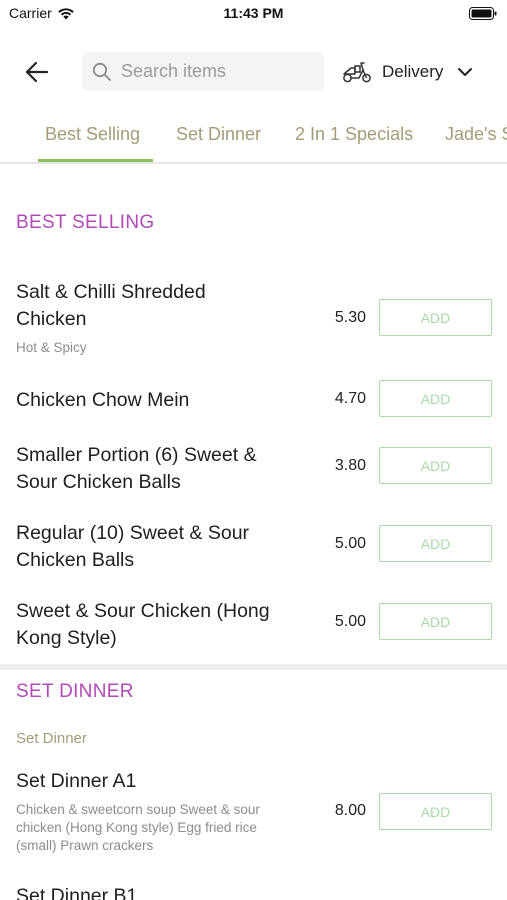  Describe the element at coordinates (75, 560) in the screenshot. I see `item-name-line: Chicken Balls` at that location.